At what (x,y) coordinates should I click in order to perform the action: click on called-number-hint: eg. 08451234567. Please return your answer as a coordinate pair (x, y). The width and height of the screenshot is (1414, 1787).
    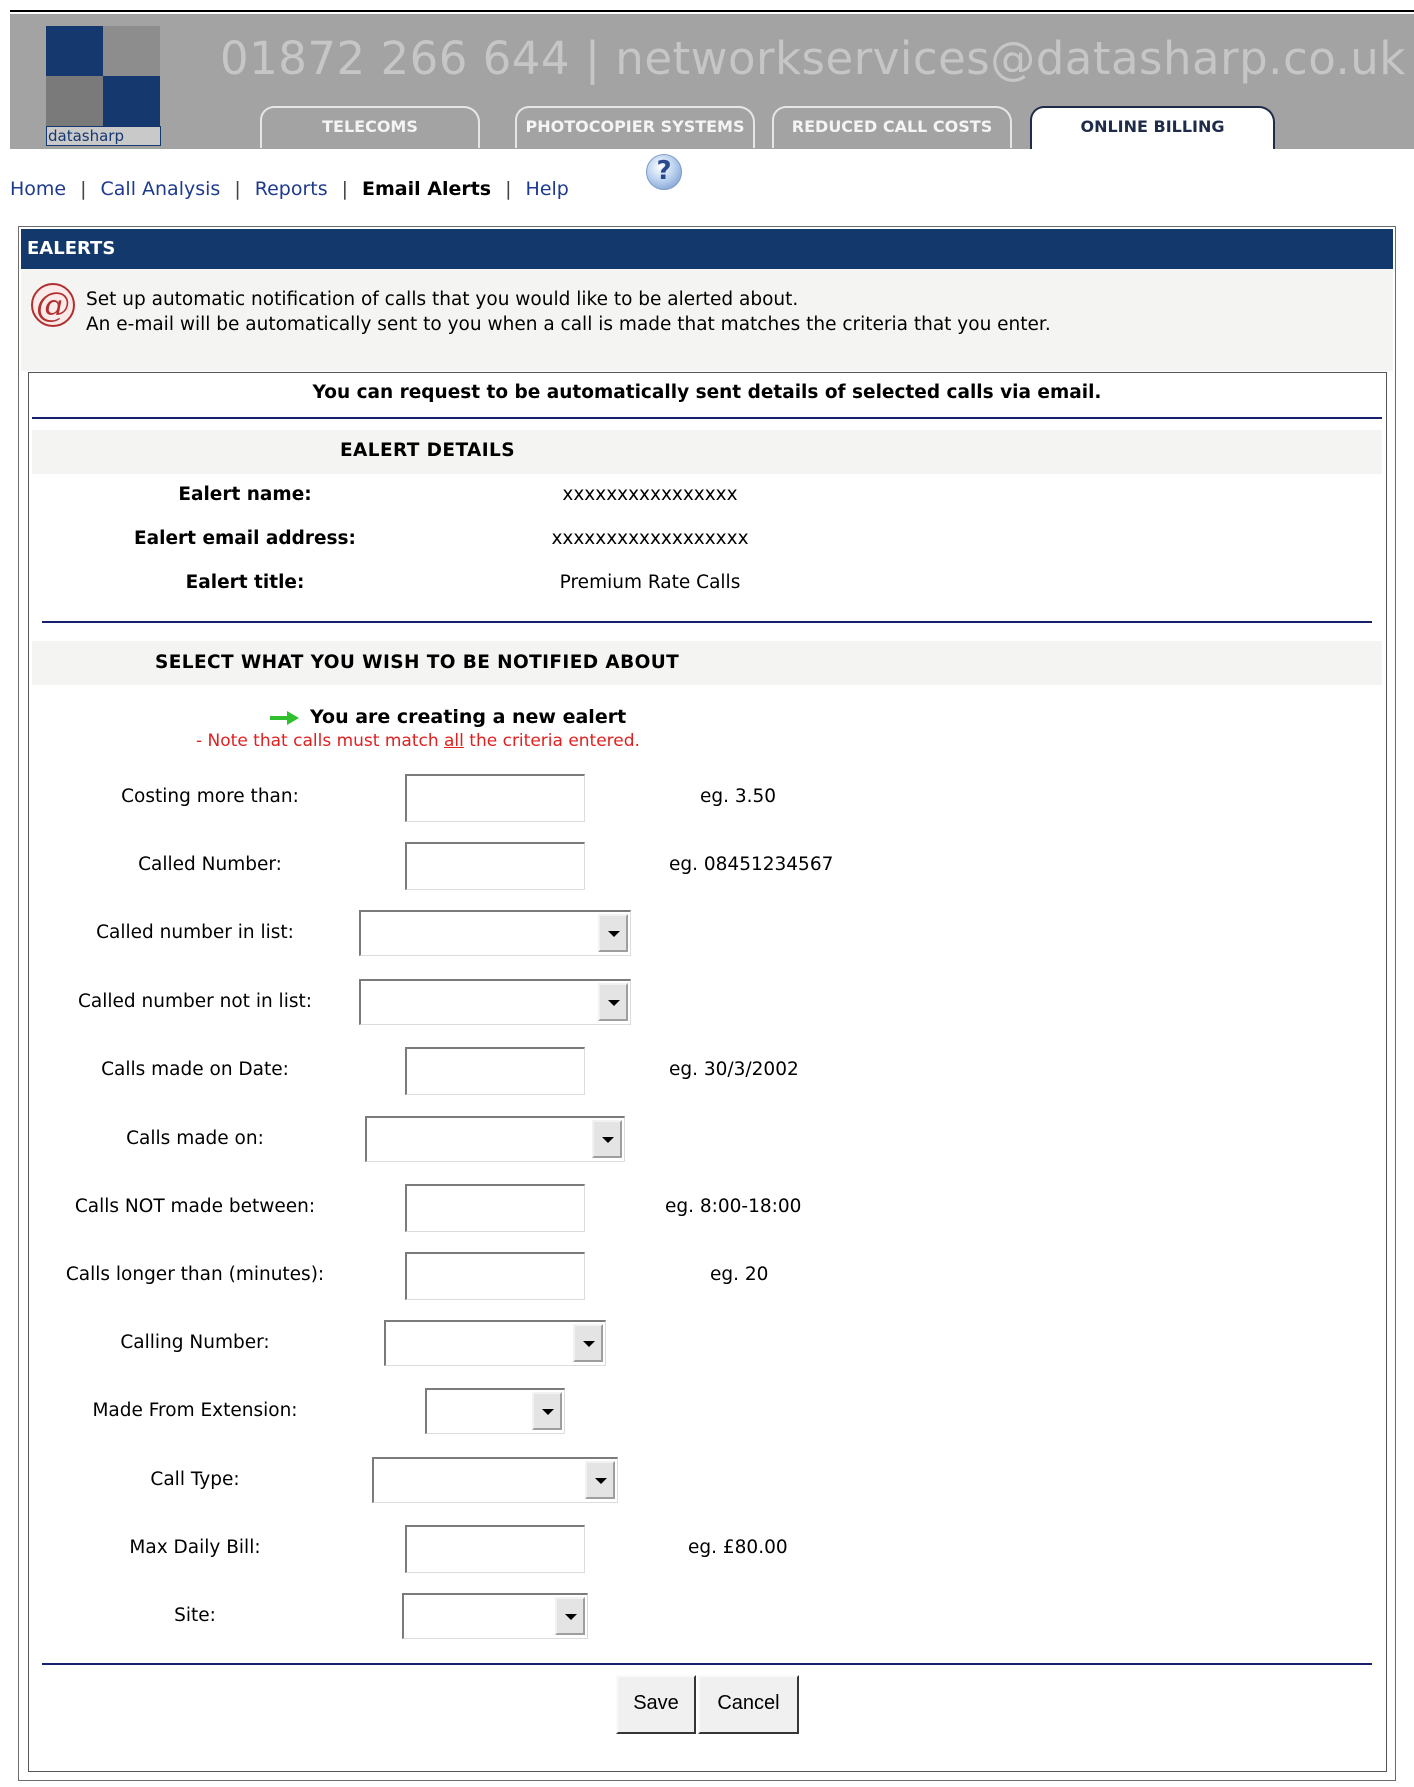
    Looking at the image, I should click on (751, 864).